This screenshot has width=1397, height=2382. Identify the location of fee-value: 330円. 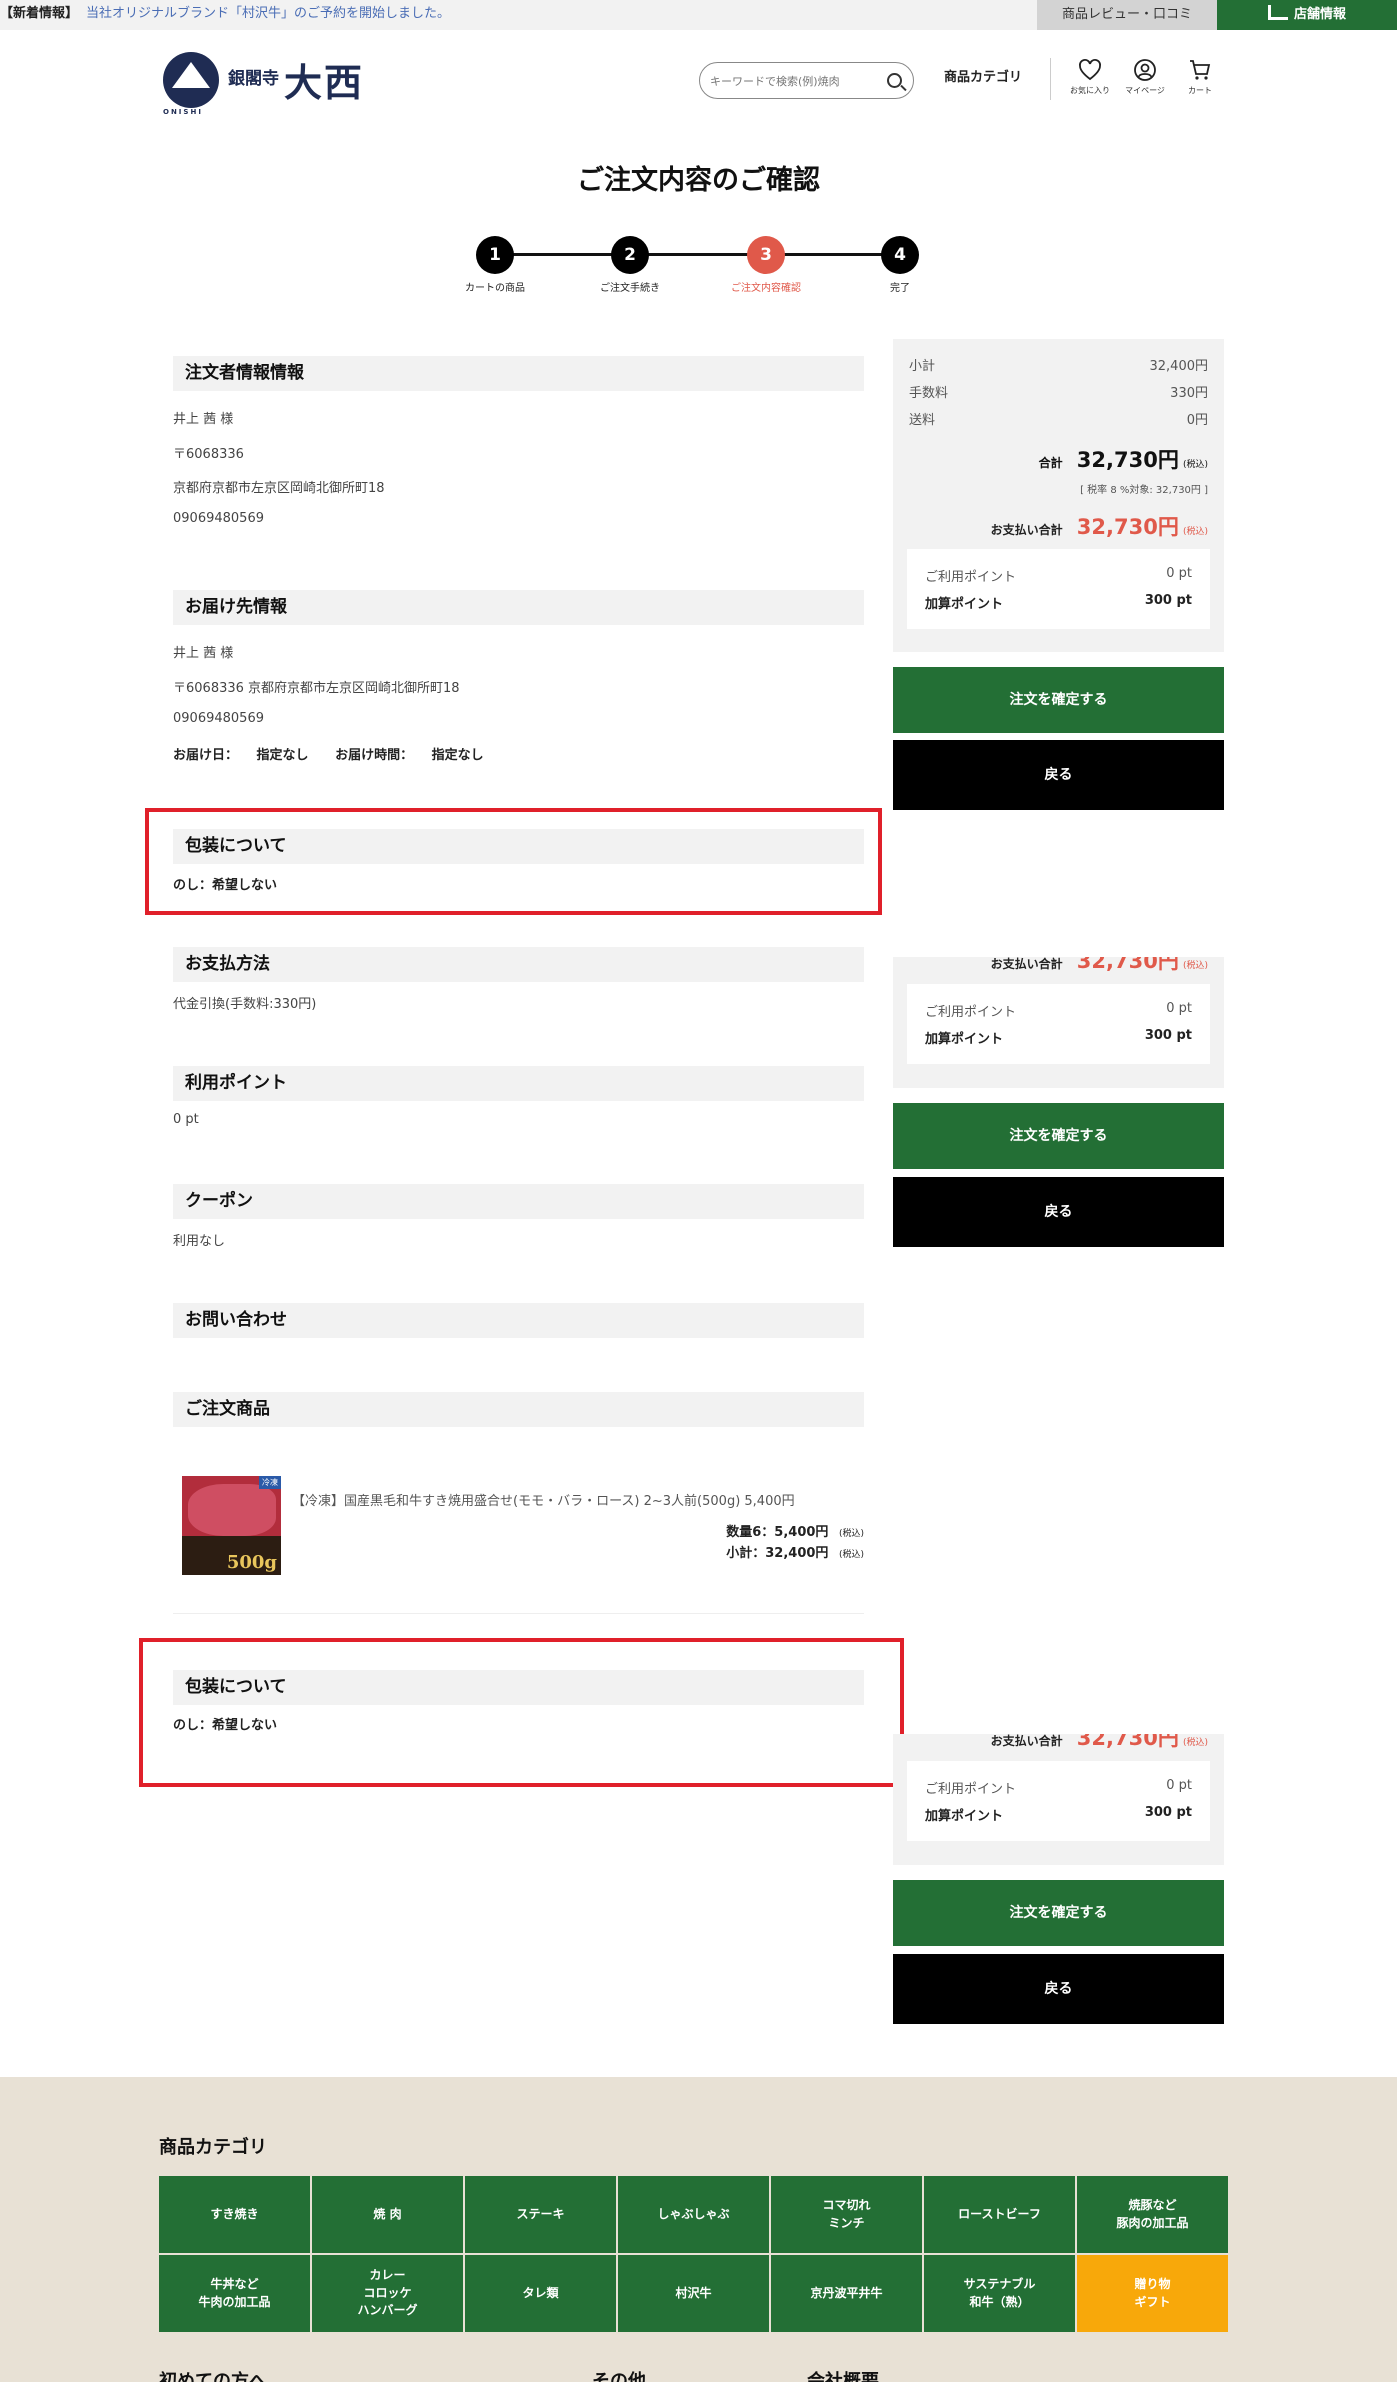
(1189, 393).